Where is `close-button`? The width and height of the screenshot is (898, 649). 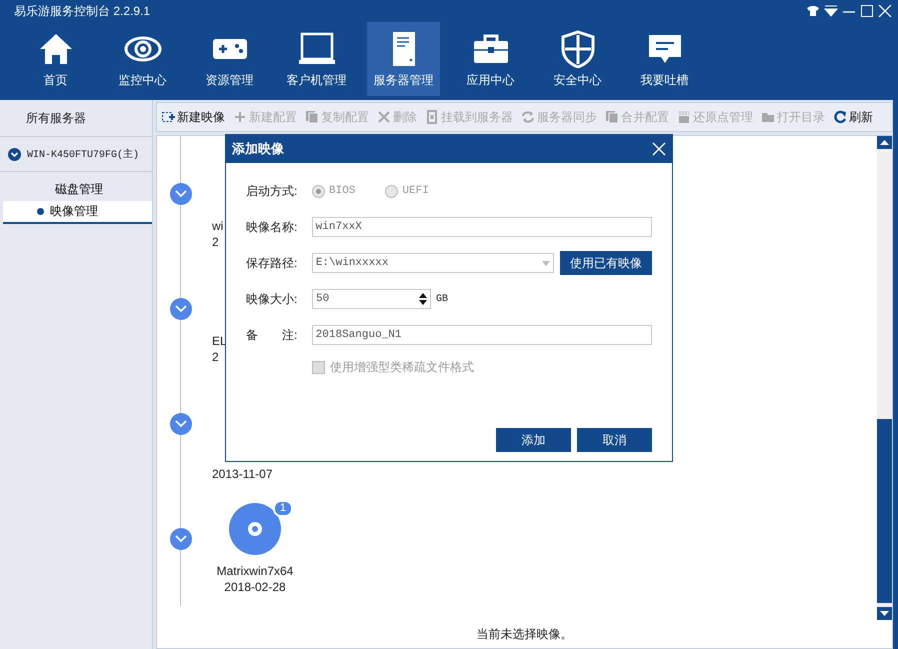 close-button is located at coordinates (659, 149).